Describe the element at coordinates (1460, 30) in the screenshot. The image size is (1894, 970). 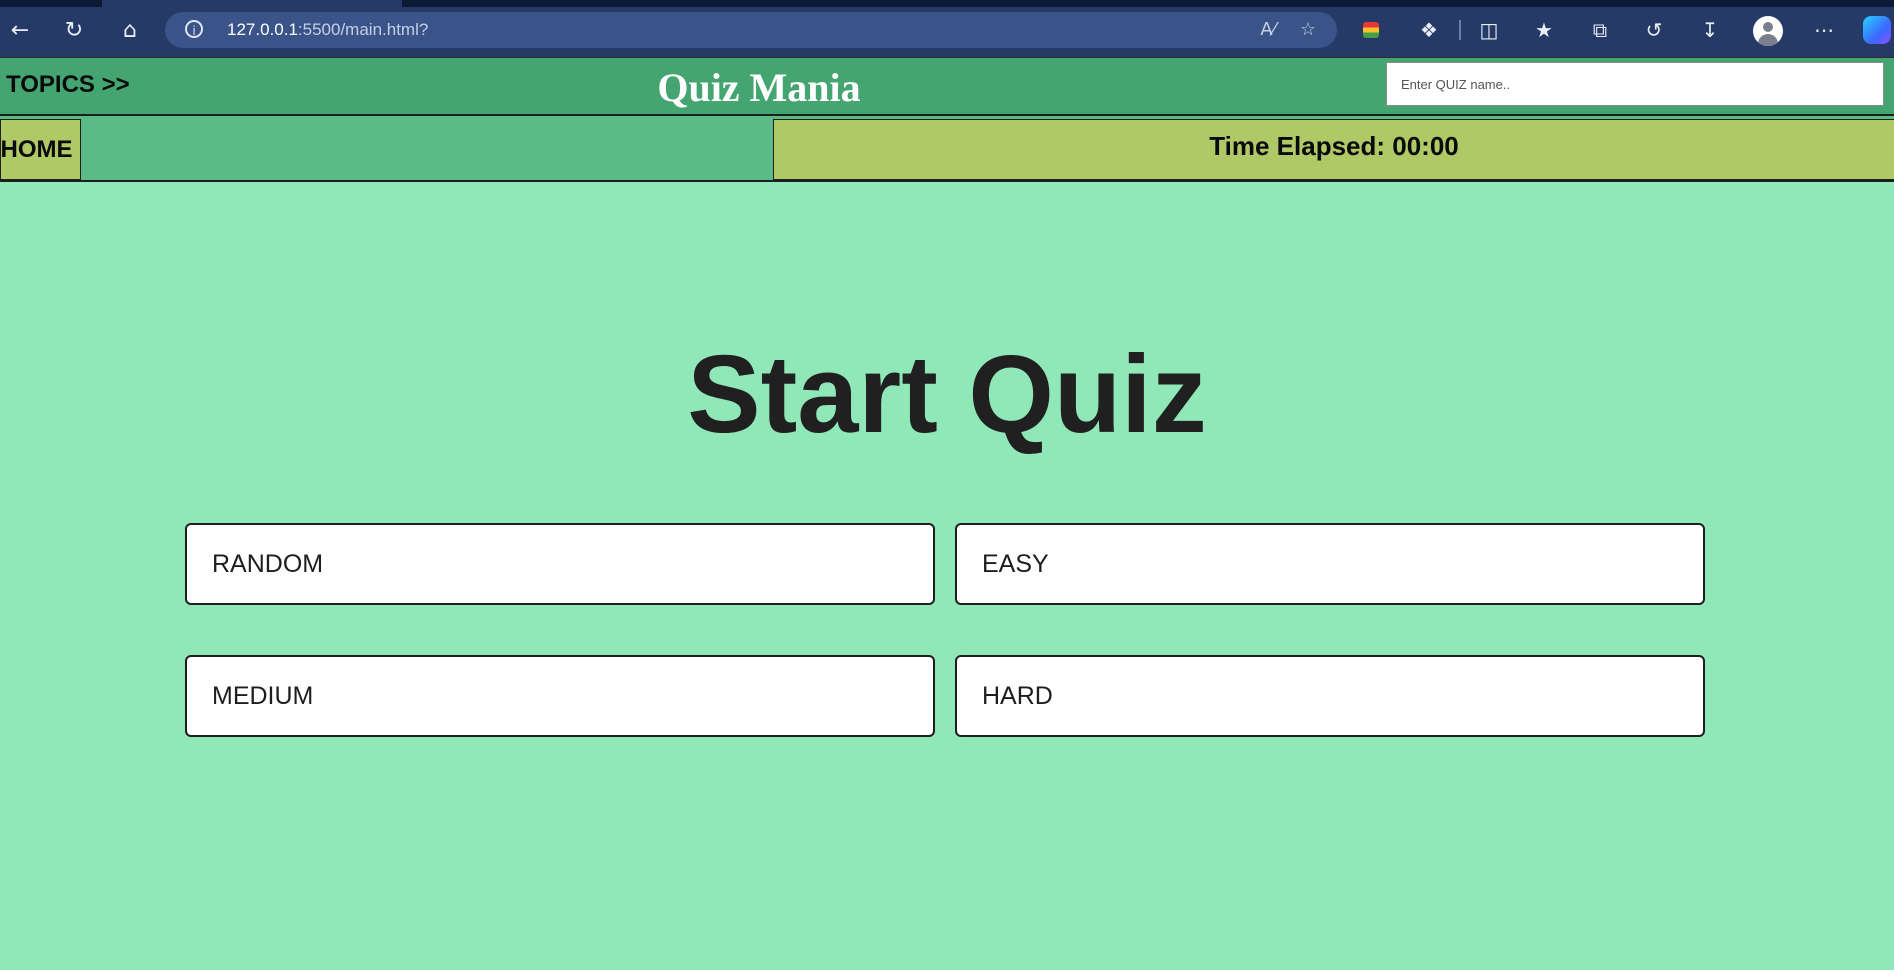
I see `toolbar-separator` at that location.